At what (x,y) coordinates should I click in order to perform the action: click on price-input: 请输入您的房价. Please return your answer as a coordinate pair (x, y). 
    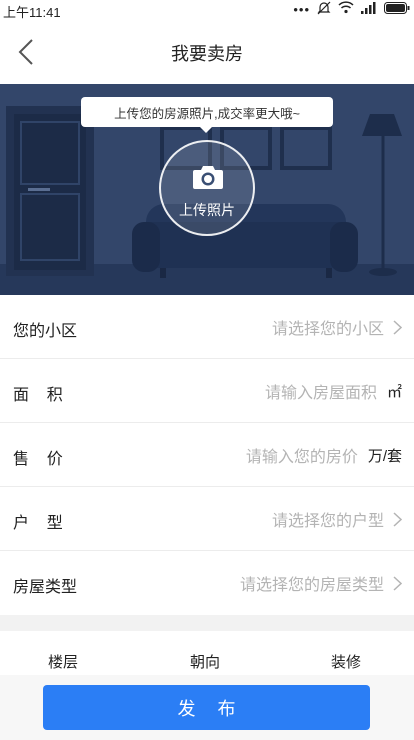
    Looking at the image, I should click on (302, 455).